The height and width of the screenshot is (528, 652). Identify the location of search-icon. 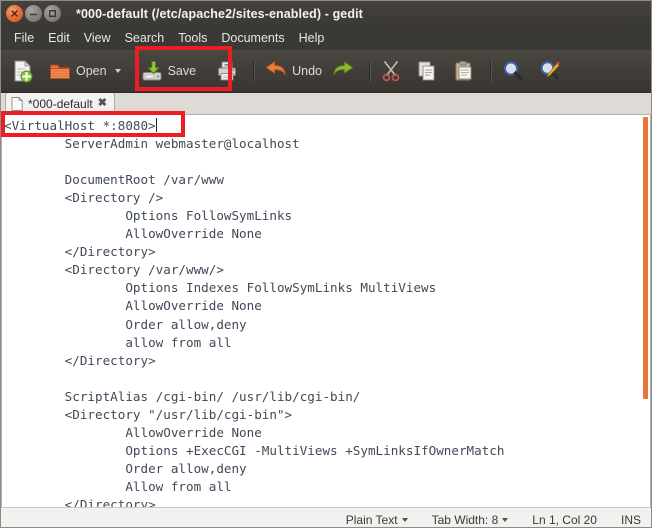
(513, 71).